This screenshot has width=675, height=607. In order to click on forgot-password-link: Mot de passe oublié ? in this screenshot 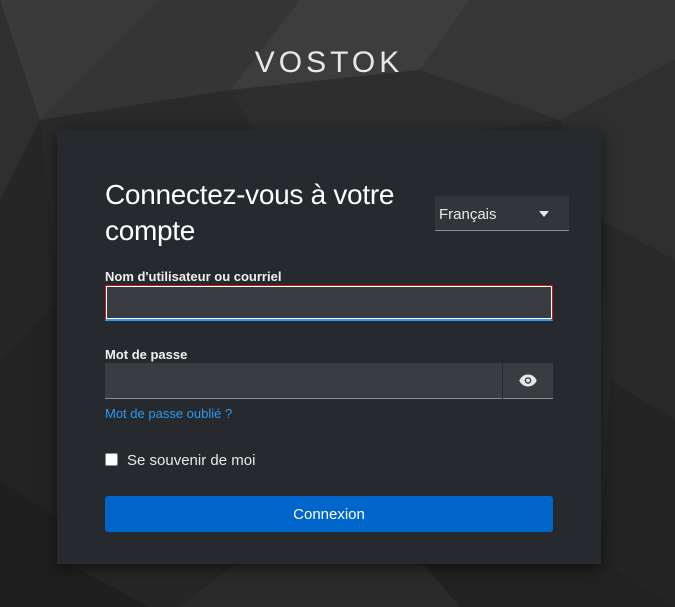, I will do `click(168, 413)`.